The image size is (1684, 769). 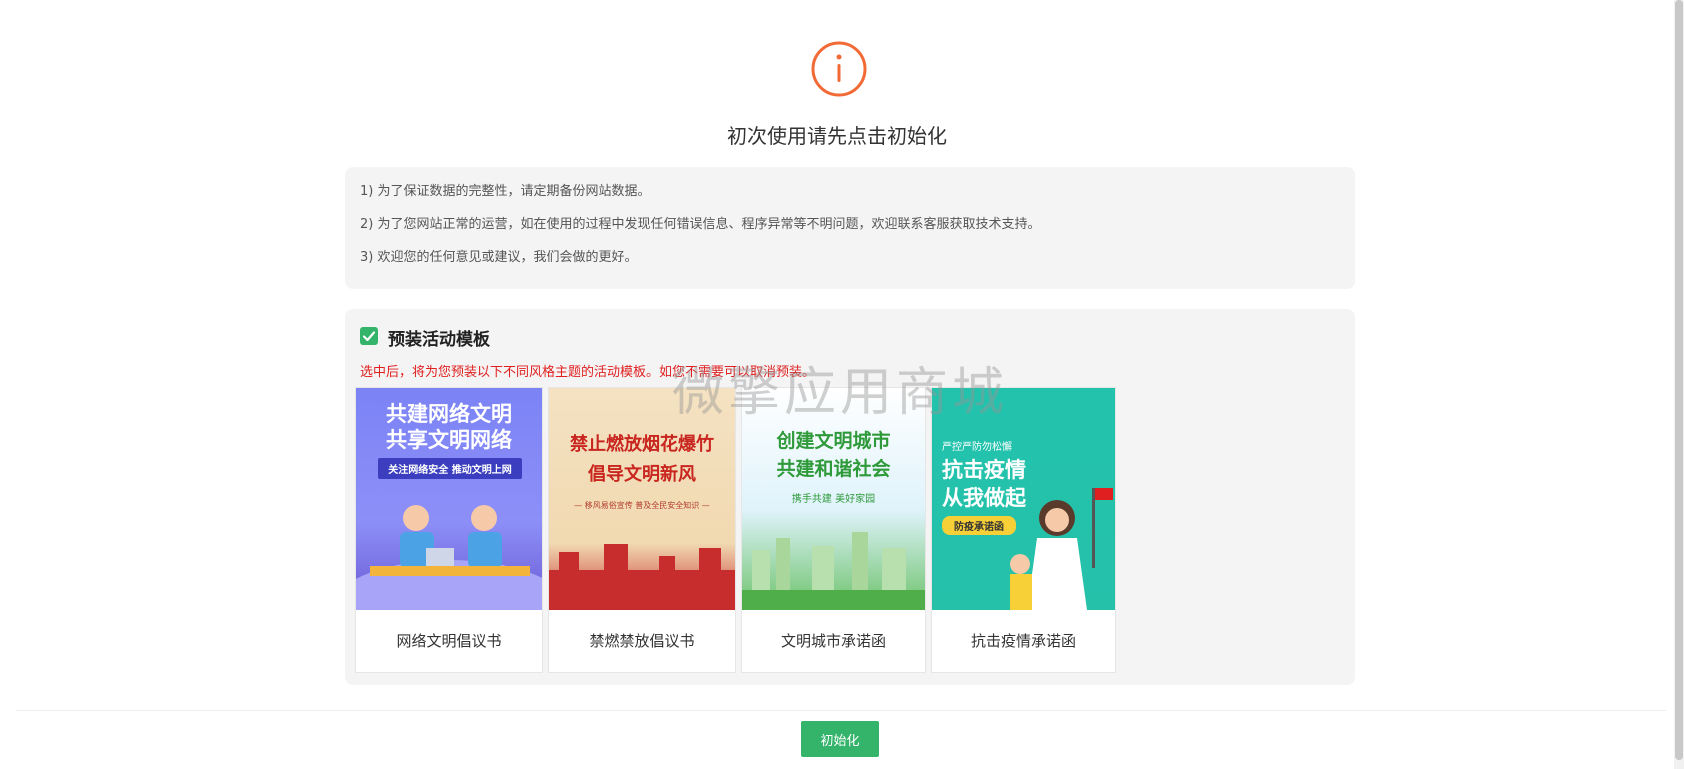 What do you see at coordinates (642, 505) in the screenshot?
I see `poster-tag: — 移风易俗宣传 普及全民安全知识 —` at bounding box center [642, 505].